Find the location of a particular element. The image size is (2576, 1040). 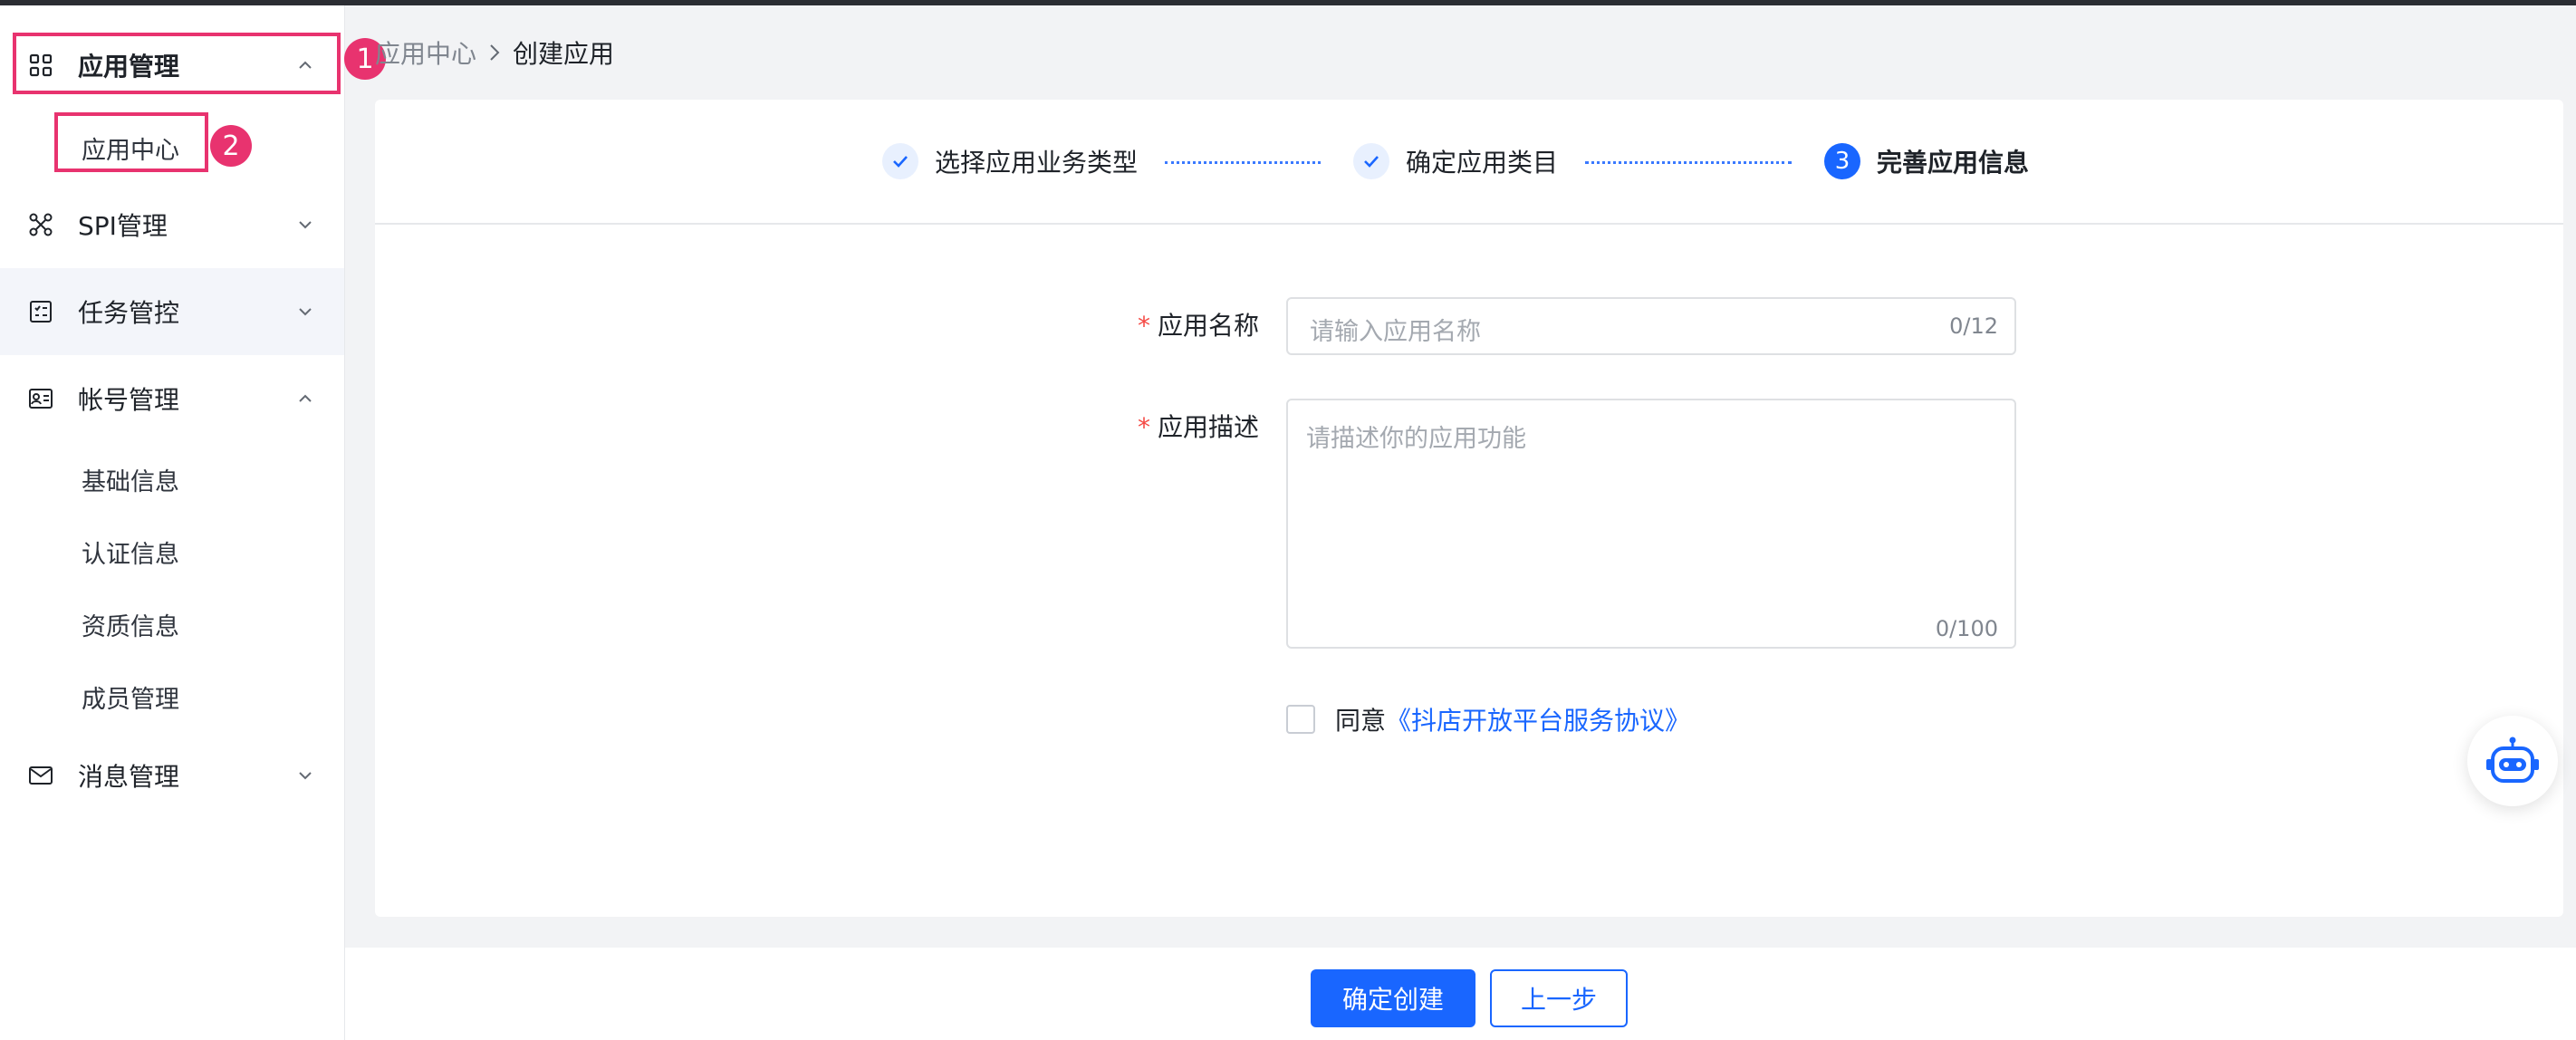

agreement-checkbox is located at coordinates (1300, 719).